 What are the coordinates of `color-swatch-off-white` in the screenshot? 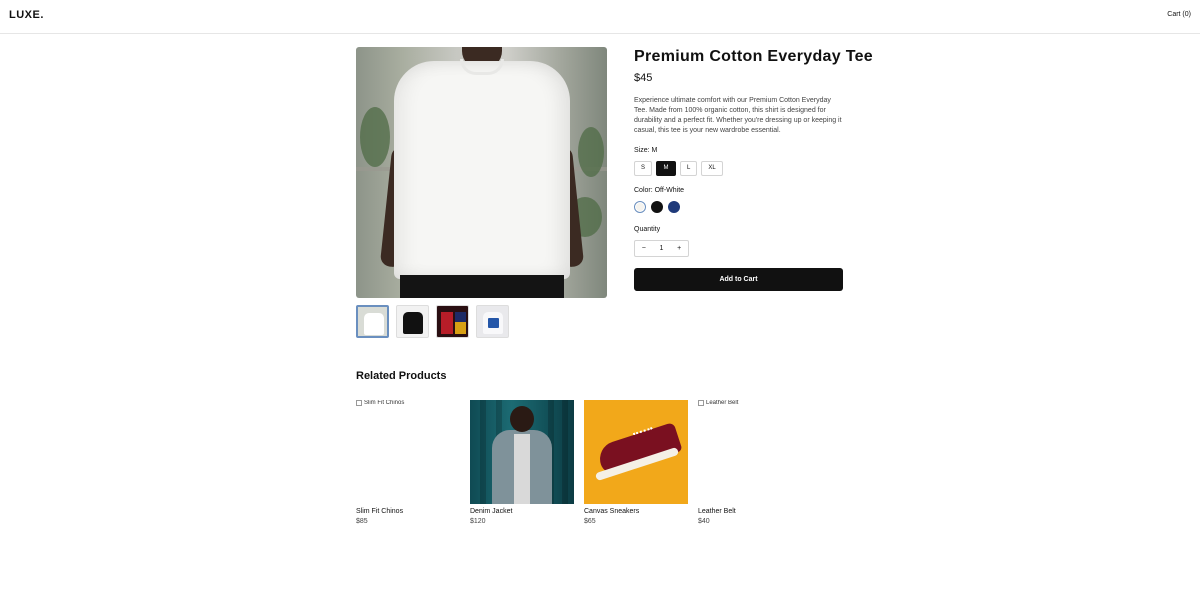 It's located at (640, 207).